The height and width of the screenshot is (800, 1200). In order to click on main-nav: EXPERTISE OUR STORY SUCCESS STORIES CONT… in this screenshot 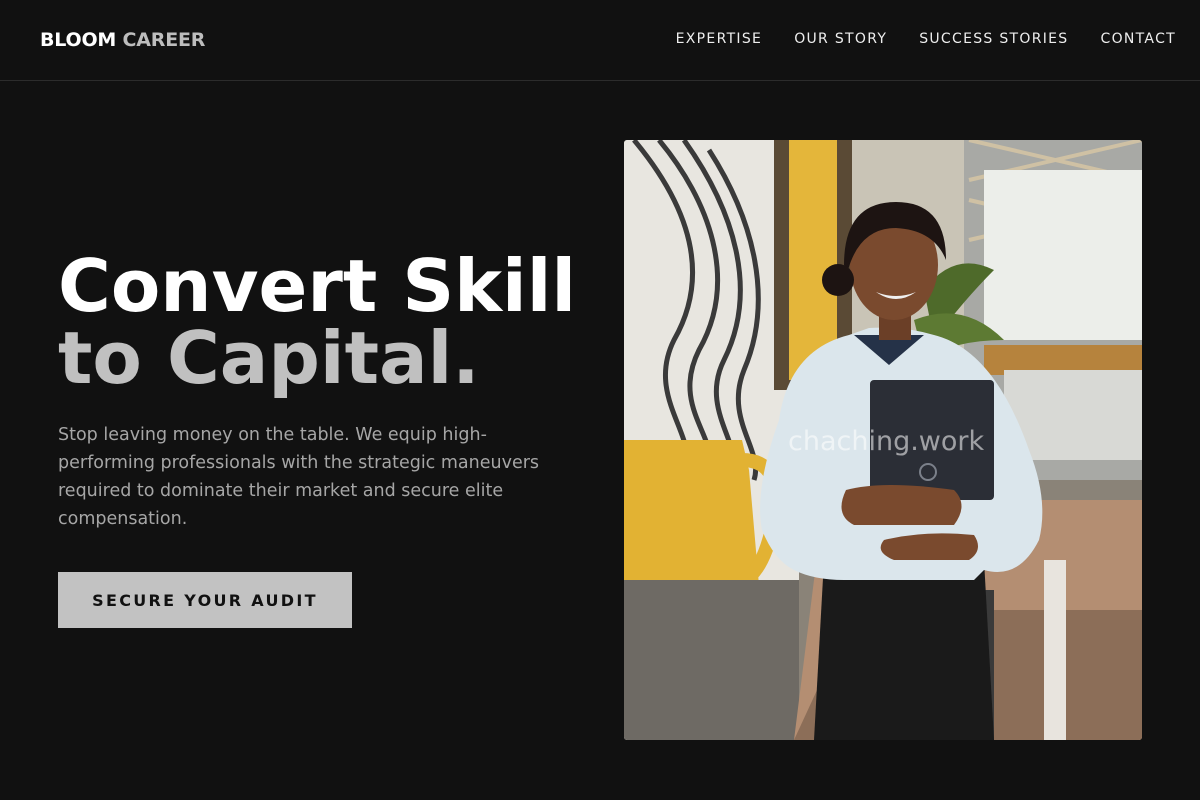, I will do `click(910, 39)`.